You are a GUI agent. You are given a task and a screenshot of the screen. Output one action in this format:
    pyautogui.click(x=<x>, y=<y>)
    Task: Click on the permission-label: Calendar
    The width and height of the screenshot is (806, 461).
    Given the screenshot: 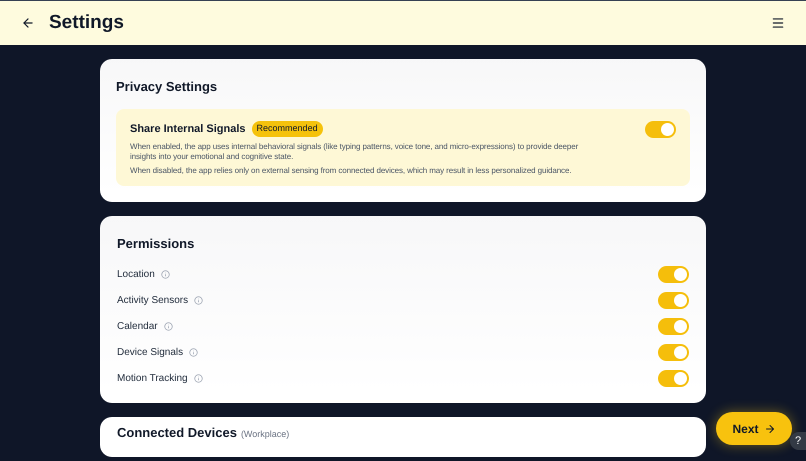 What is the action you would take?
    pyautogui.click(x=137, y=327)
    